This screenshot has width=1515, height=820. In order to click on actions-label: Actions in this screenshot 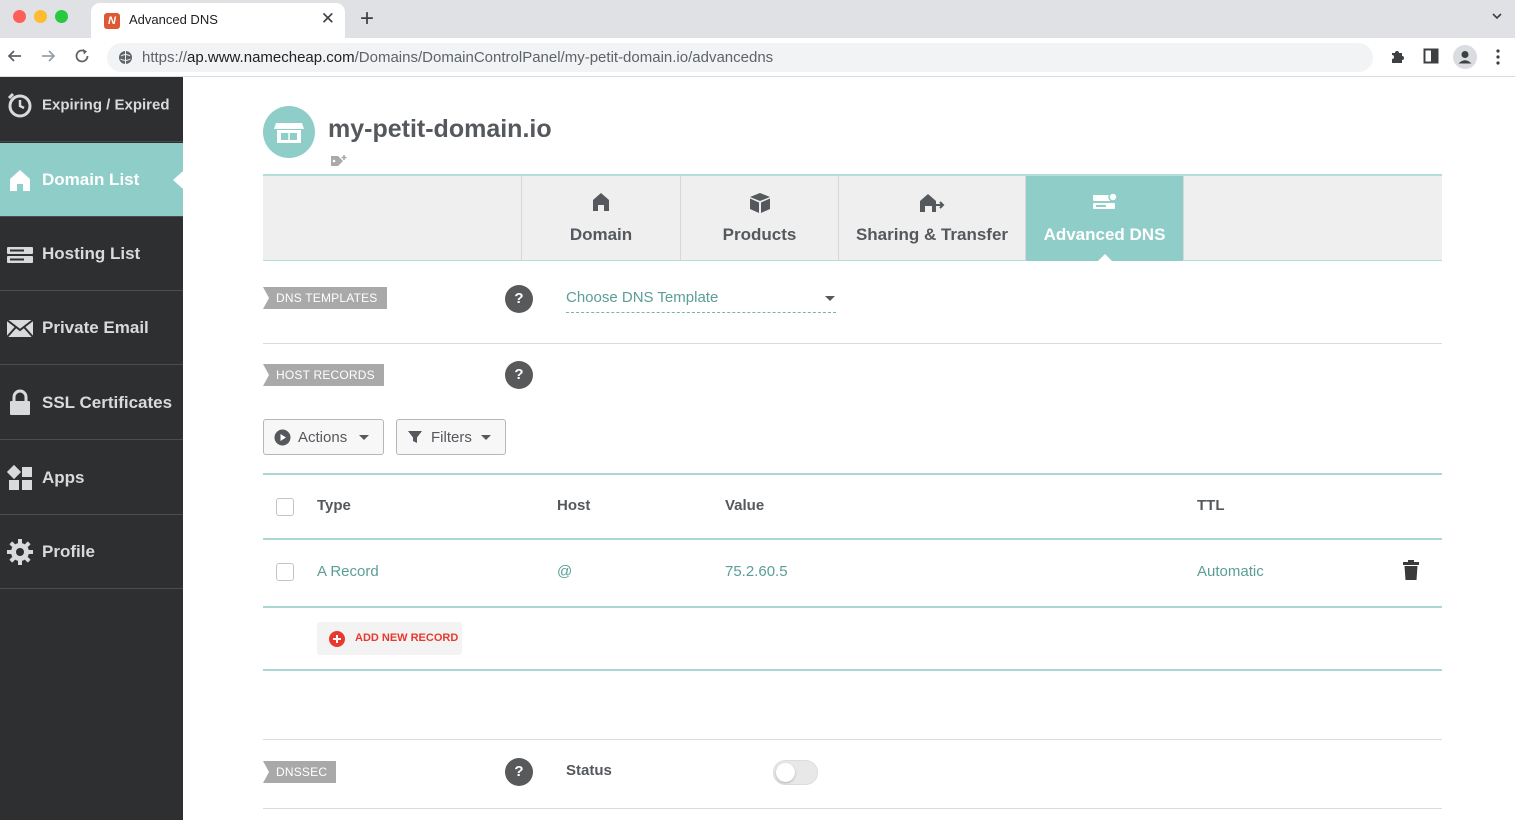, I will do `click(323, 437)`.